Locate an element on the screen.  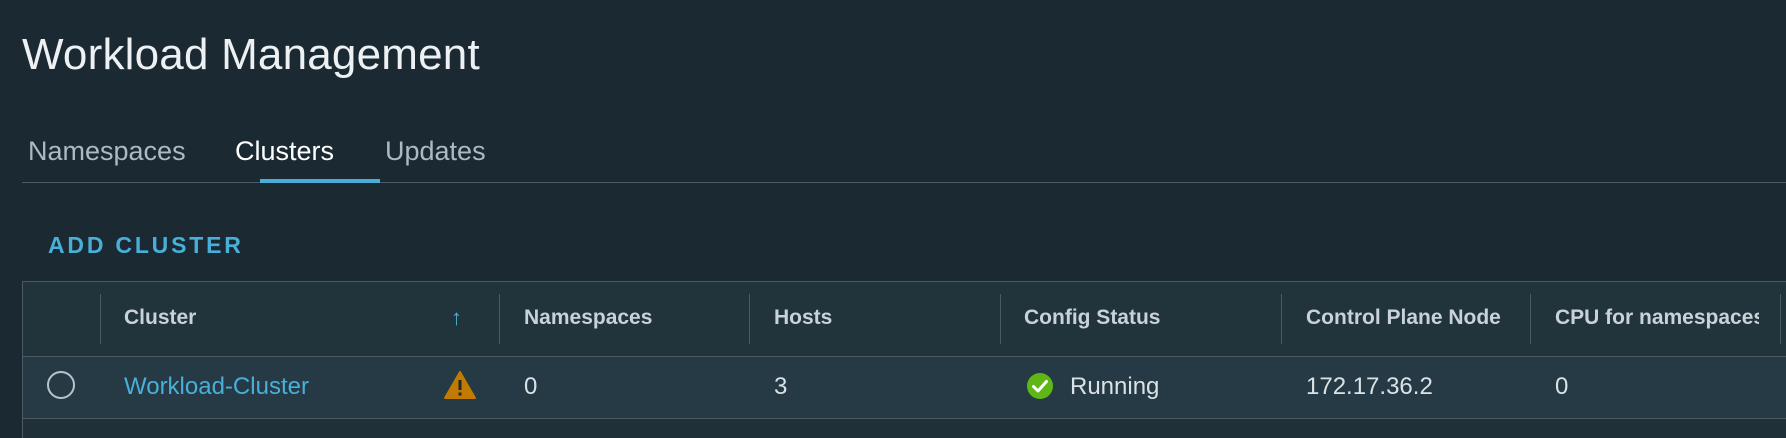
config-status-text: Running is located at coordinates (1115, 386).